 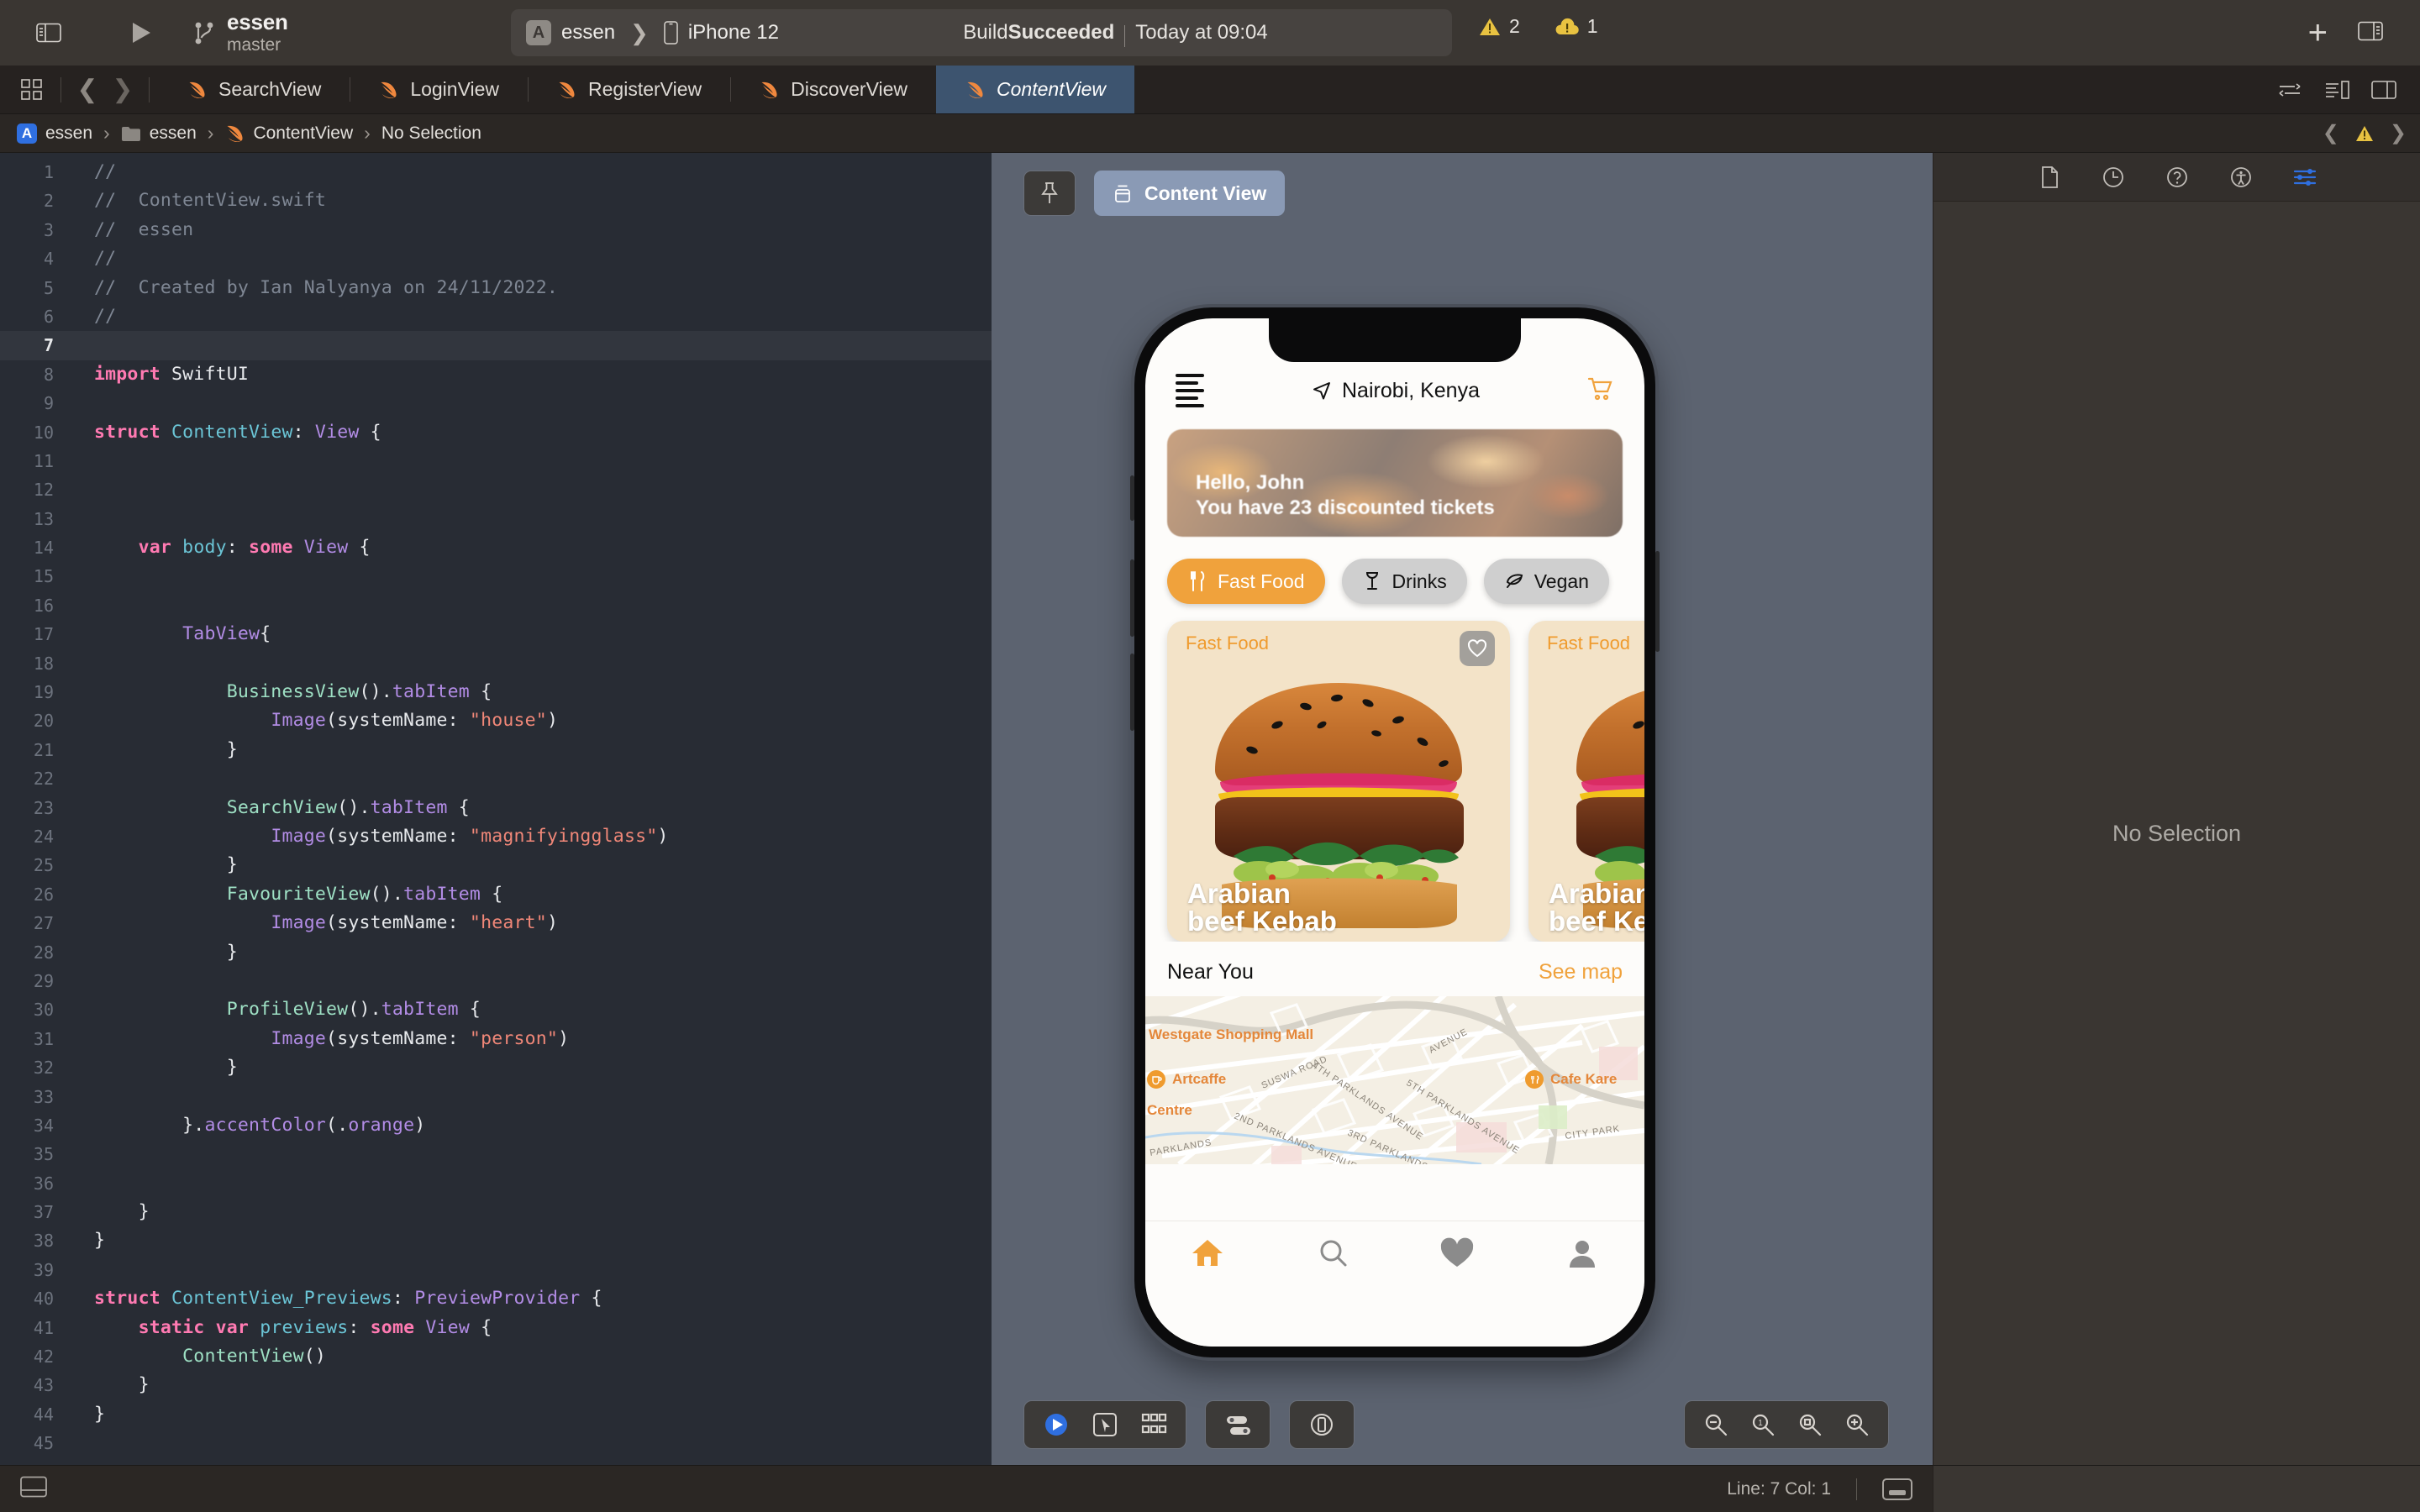 What do you see at coordinates (1231, 1034) in the screenshot?
I see `map-poi-westgate: Westgate Shopping Mall` at bounding box center [1231, 1034].